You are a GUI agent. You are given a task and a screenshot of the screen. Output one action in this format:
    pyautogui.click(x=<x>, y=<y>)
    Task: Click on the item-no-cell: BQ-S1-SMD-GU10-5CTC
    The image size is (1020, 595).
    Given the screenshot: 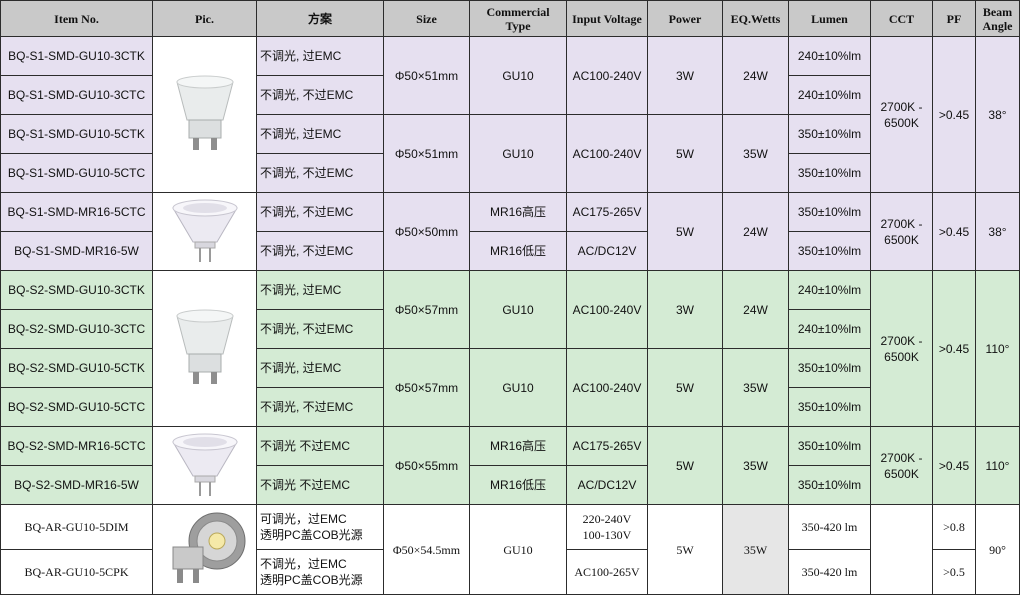 What is the action you would take?
    pyautogui.click(x=76, y=173)
    